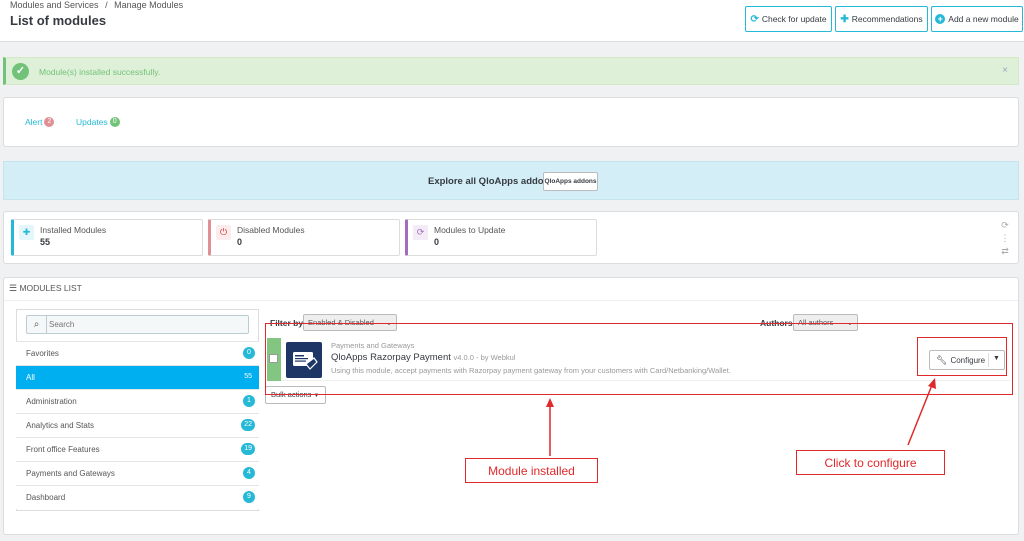 The image size is (1024, 541). What do you see at coordinates (932, 383) in the screenshot?
I see `arrowhead-configure` at bounding box center [932, 383].